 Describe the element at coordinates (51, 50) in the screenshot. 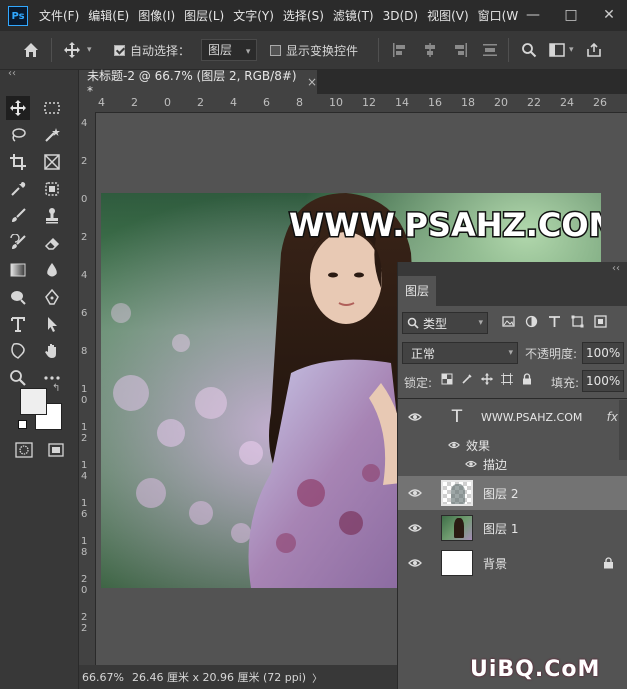

I see `divider` at that location.